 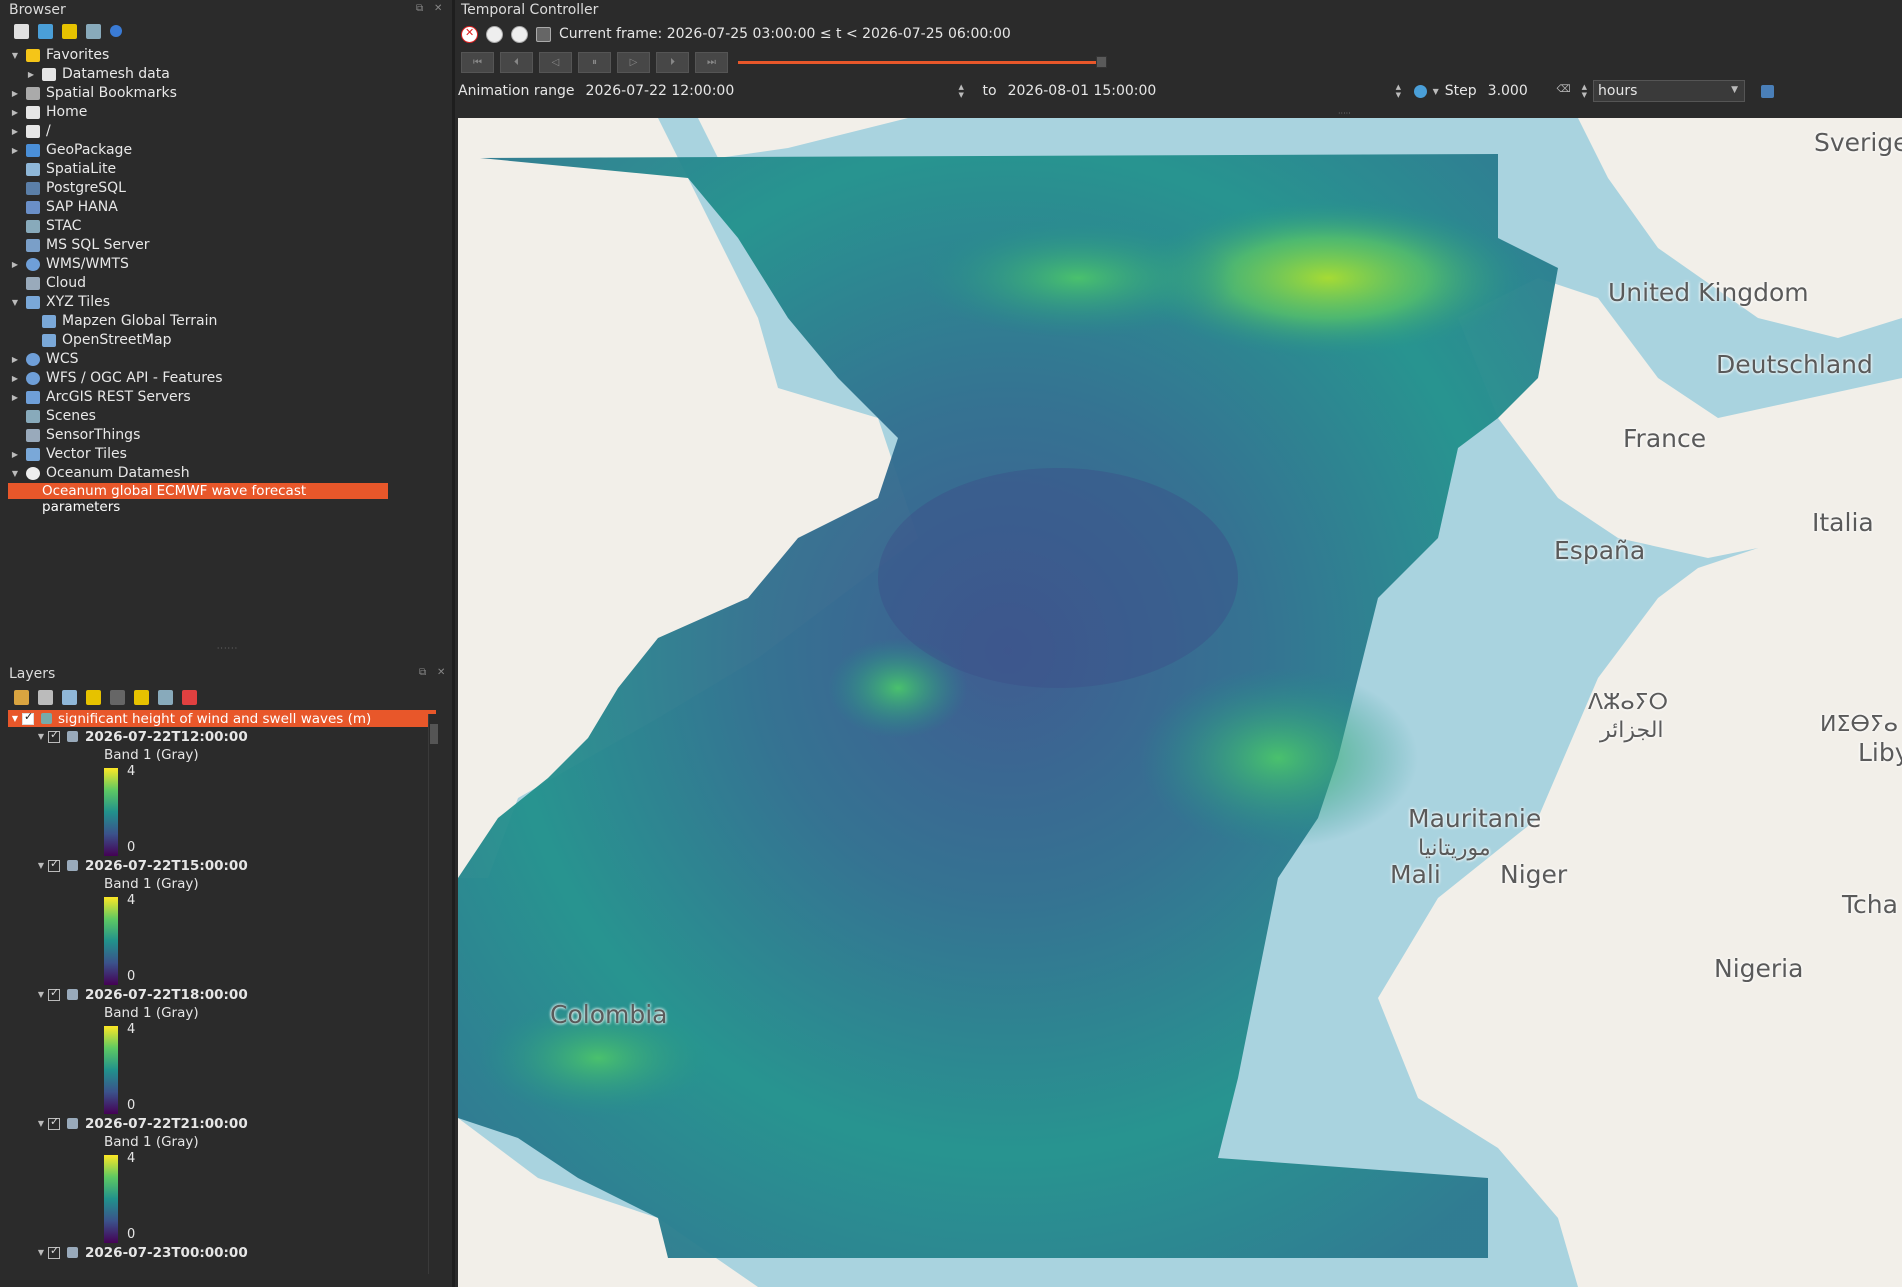 What do you see at coordinates (226, 321) in the screenshot?
I see `browser-item: Mapzen Global Terrain` at bounding box center [226, 321].